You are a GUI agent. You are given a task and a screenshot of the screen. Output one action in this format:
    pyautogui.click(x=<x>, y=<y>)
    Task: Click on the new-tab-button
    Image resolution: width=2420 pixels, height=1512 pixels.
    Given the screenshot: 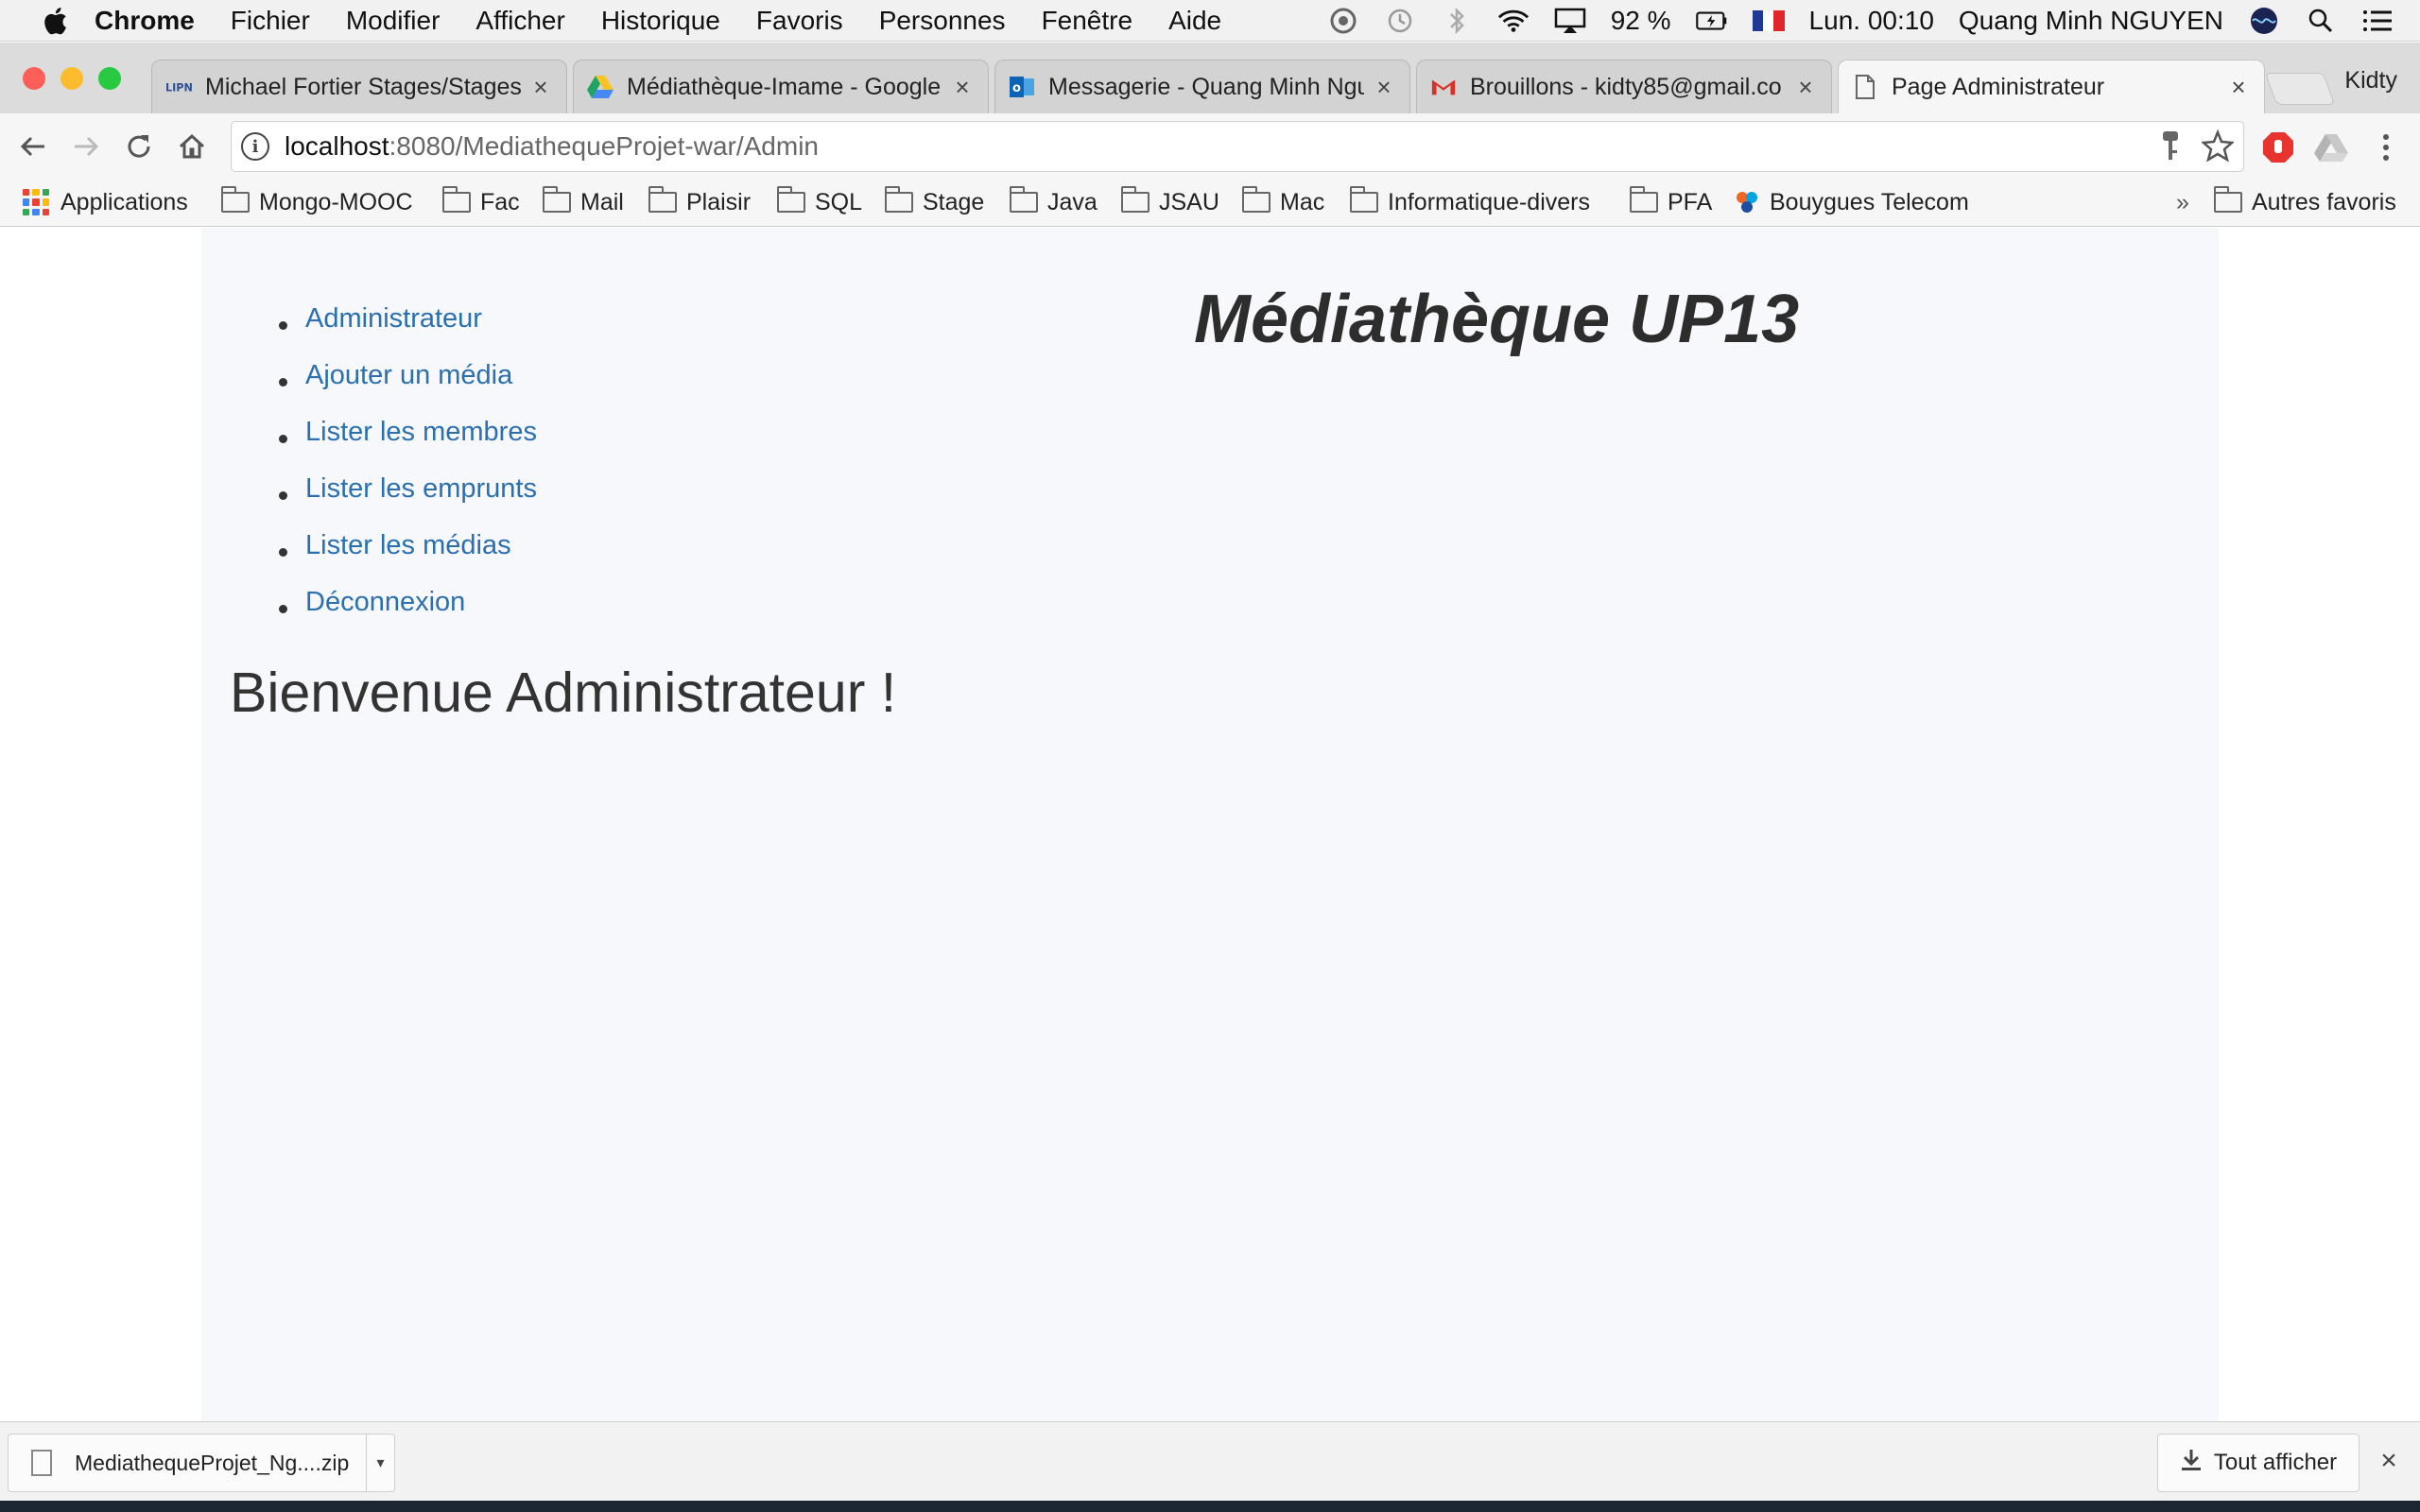 What is the action you would take?
    pyautogui.click(x=2300, y=89)
    